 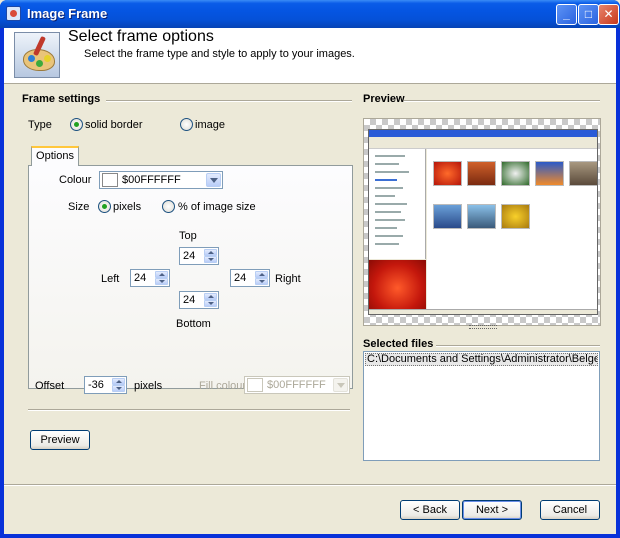 I want to click on left-value: 24, so click(x=140, y=278).